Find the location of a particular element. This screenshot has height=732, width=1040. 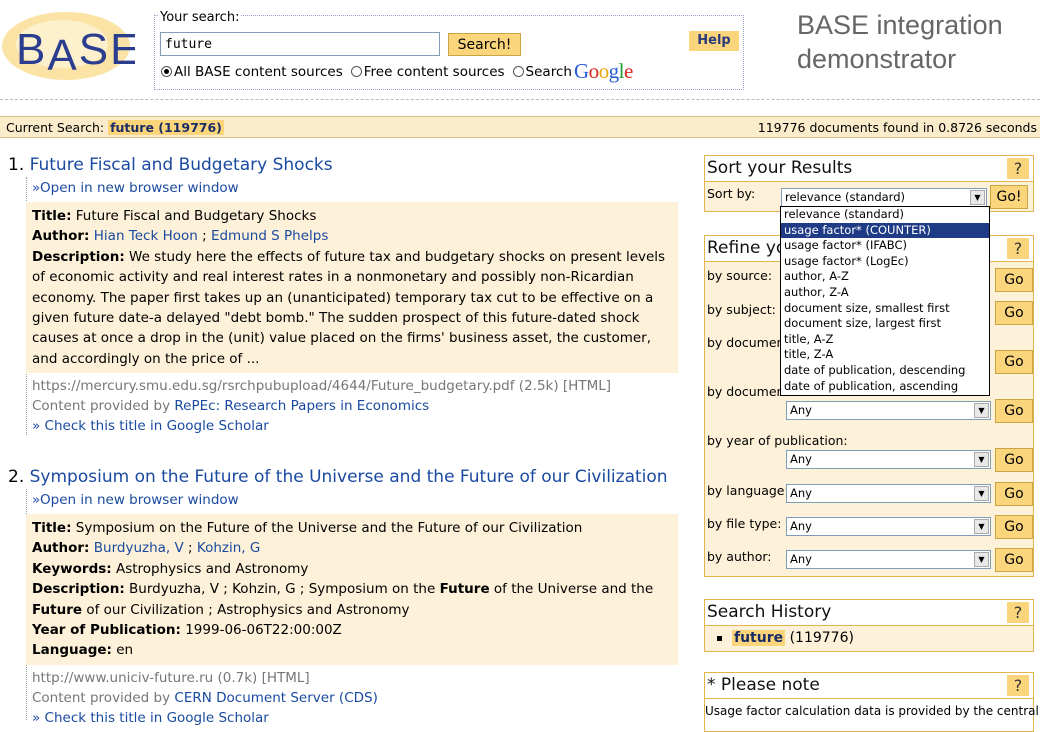

history-query-link: future is located at coordinates (759, 638).